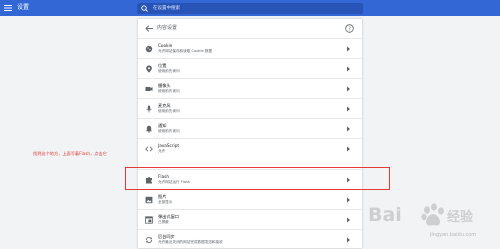 The image size is (500, 249). Describe the element at coordinates (250, 28) in the screenshot. I see `card-header: 内容设置 ?` at that location.